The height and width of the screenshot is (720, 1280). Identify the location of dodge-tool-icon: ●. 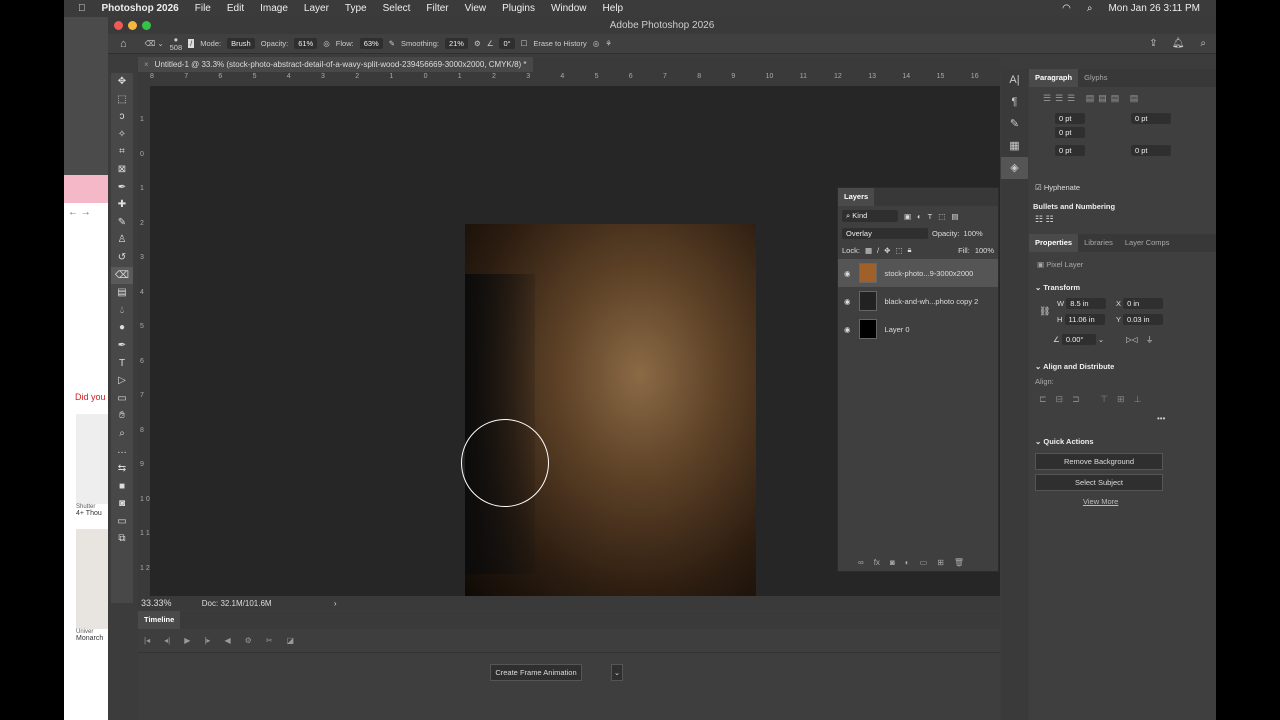
(122, 328).